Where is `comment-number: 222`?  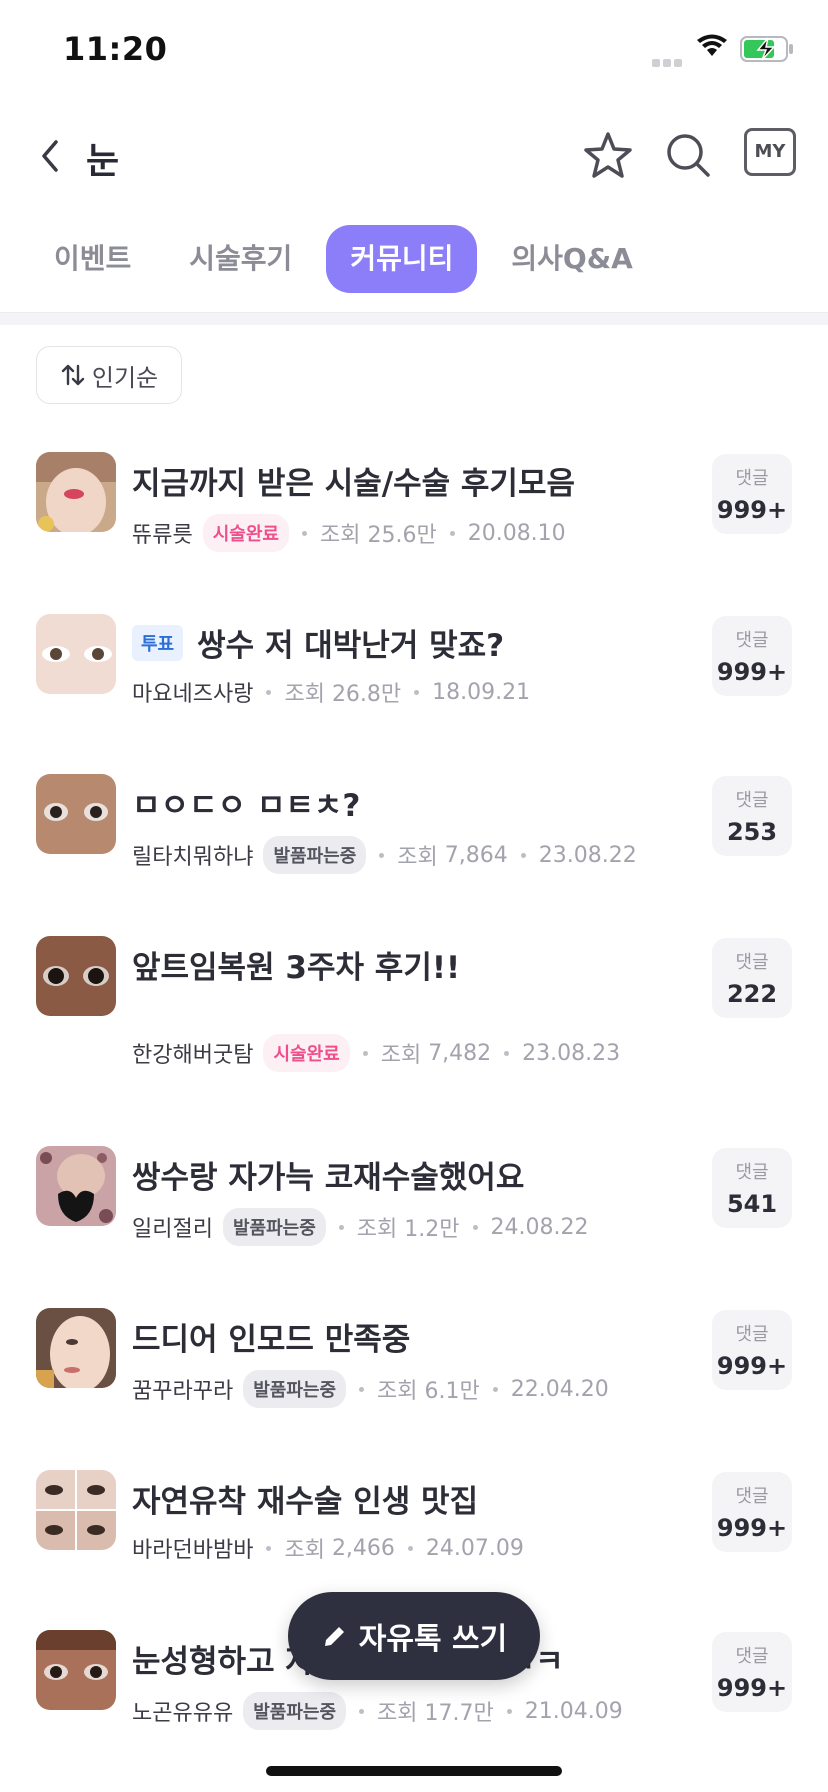 comment-number: 222 is located at coordinates (752, 994).